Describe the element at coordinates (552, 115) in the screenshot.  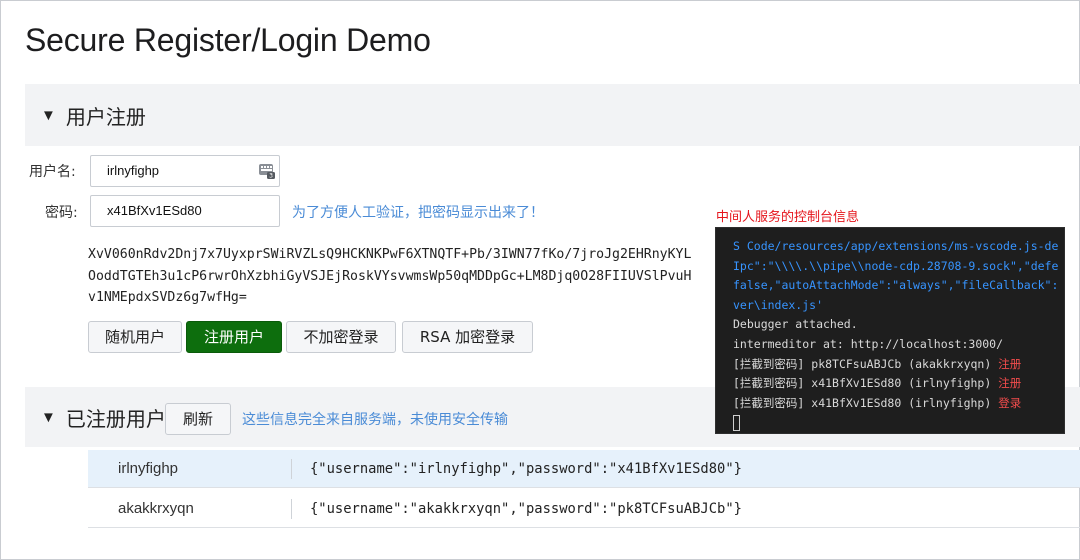
I see `register-section-header: ▼ 用户注册` at that location.